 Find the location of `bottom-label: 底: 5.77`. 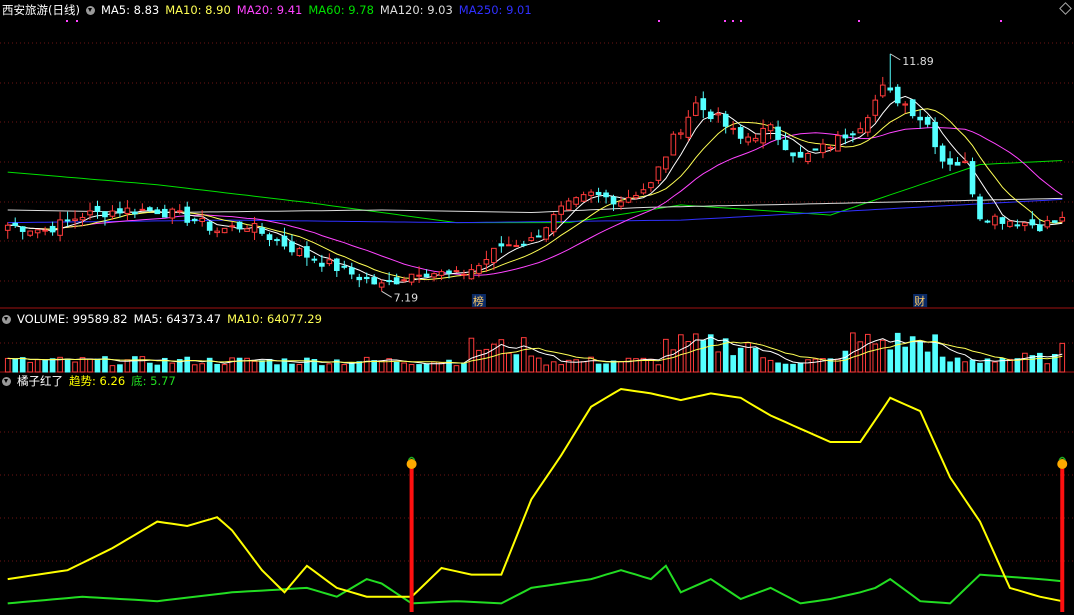

bottom-label: 底: 5.77 is located at coordinates (153, 381).